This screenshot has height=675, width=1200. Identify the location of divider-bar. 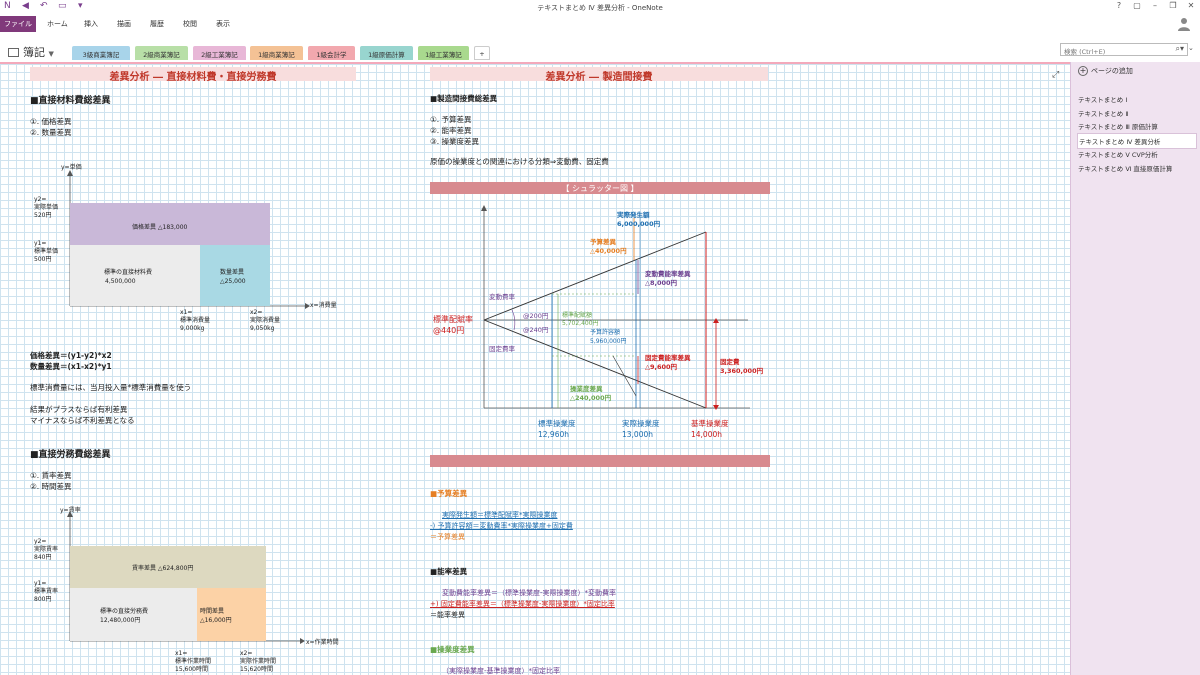
(600, 461).